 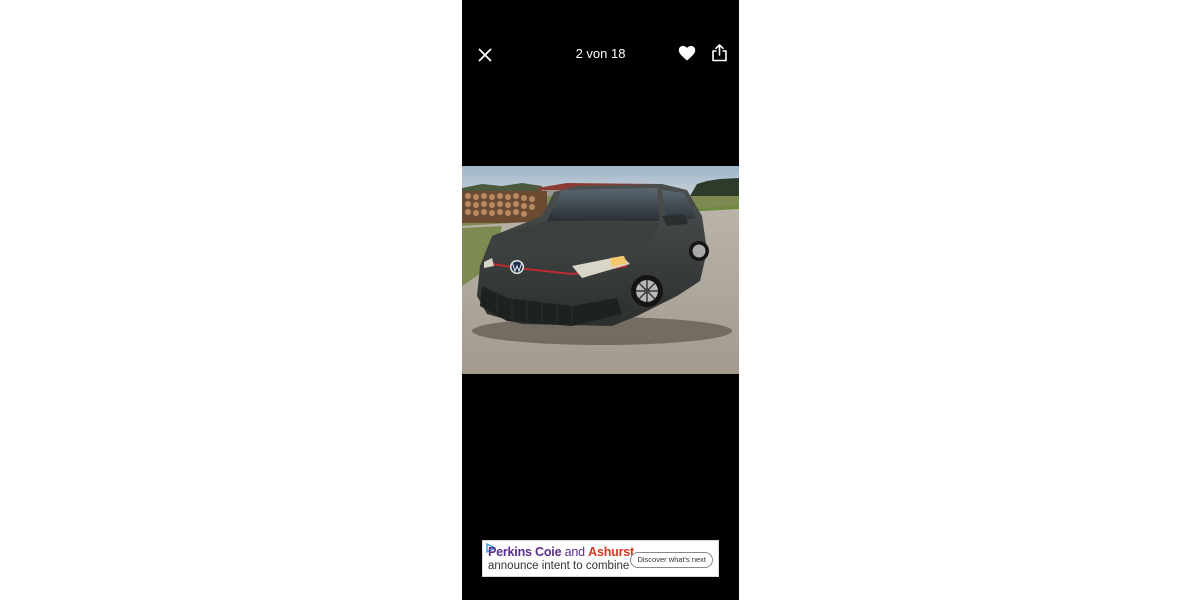 What do you see at coordinates (611, 552) in the screenshot?
I see `ad-brand-2: Ashurst` at bounding box center [611, 552].